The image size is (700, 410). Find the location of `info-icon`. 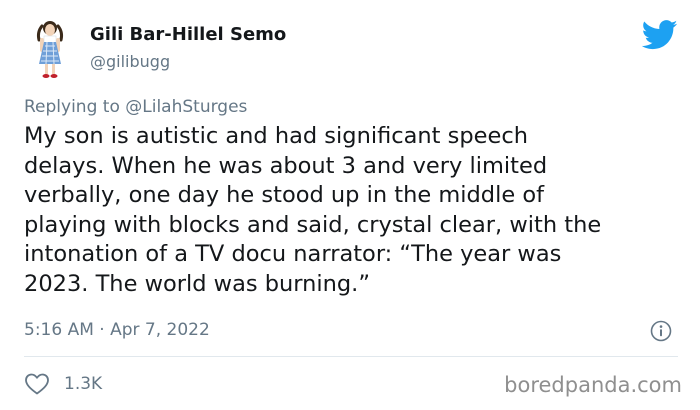

info-icon is located at coordinates (661, 331).